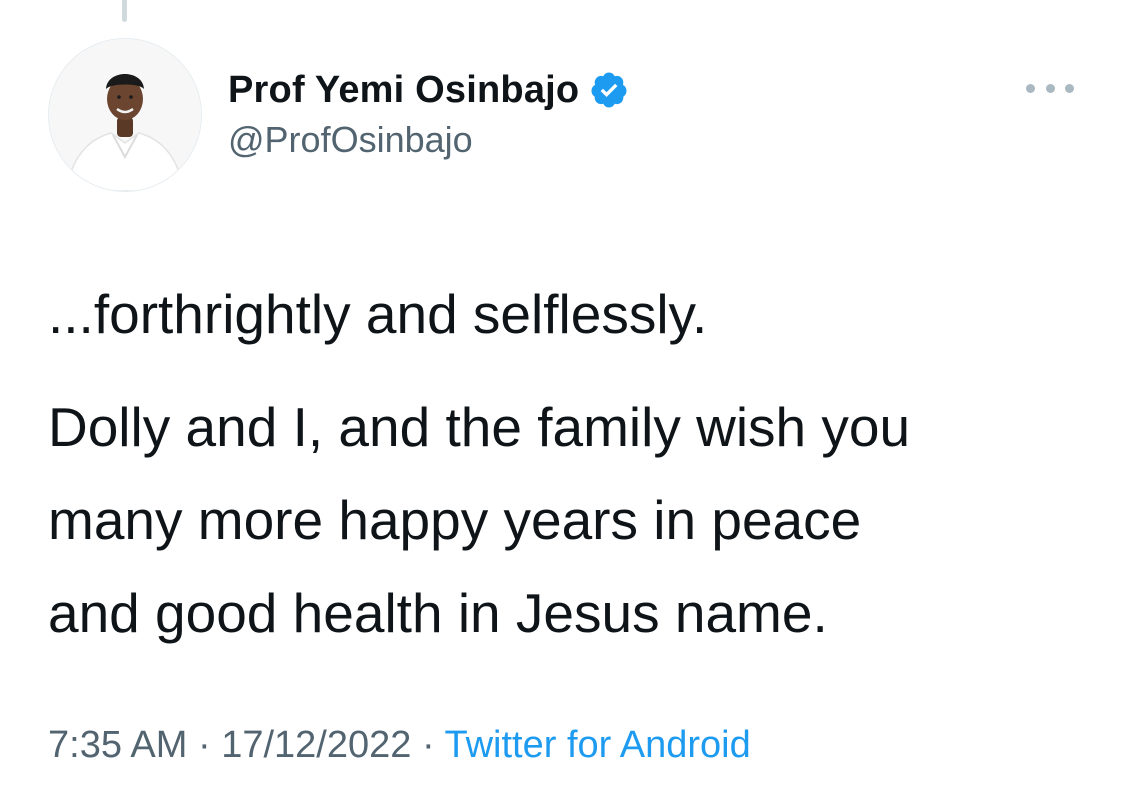 This screenshot has width=1125, height=802. I want to click on tweet-time: 7:35 AM, so click(117, 745).